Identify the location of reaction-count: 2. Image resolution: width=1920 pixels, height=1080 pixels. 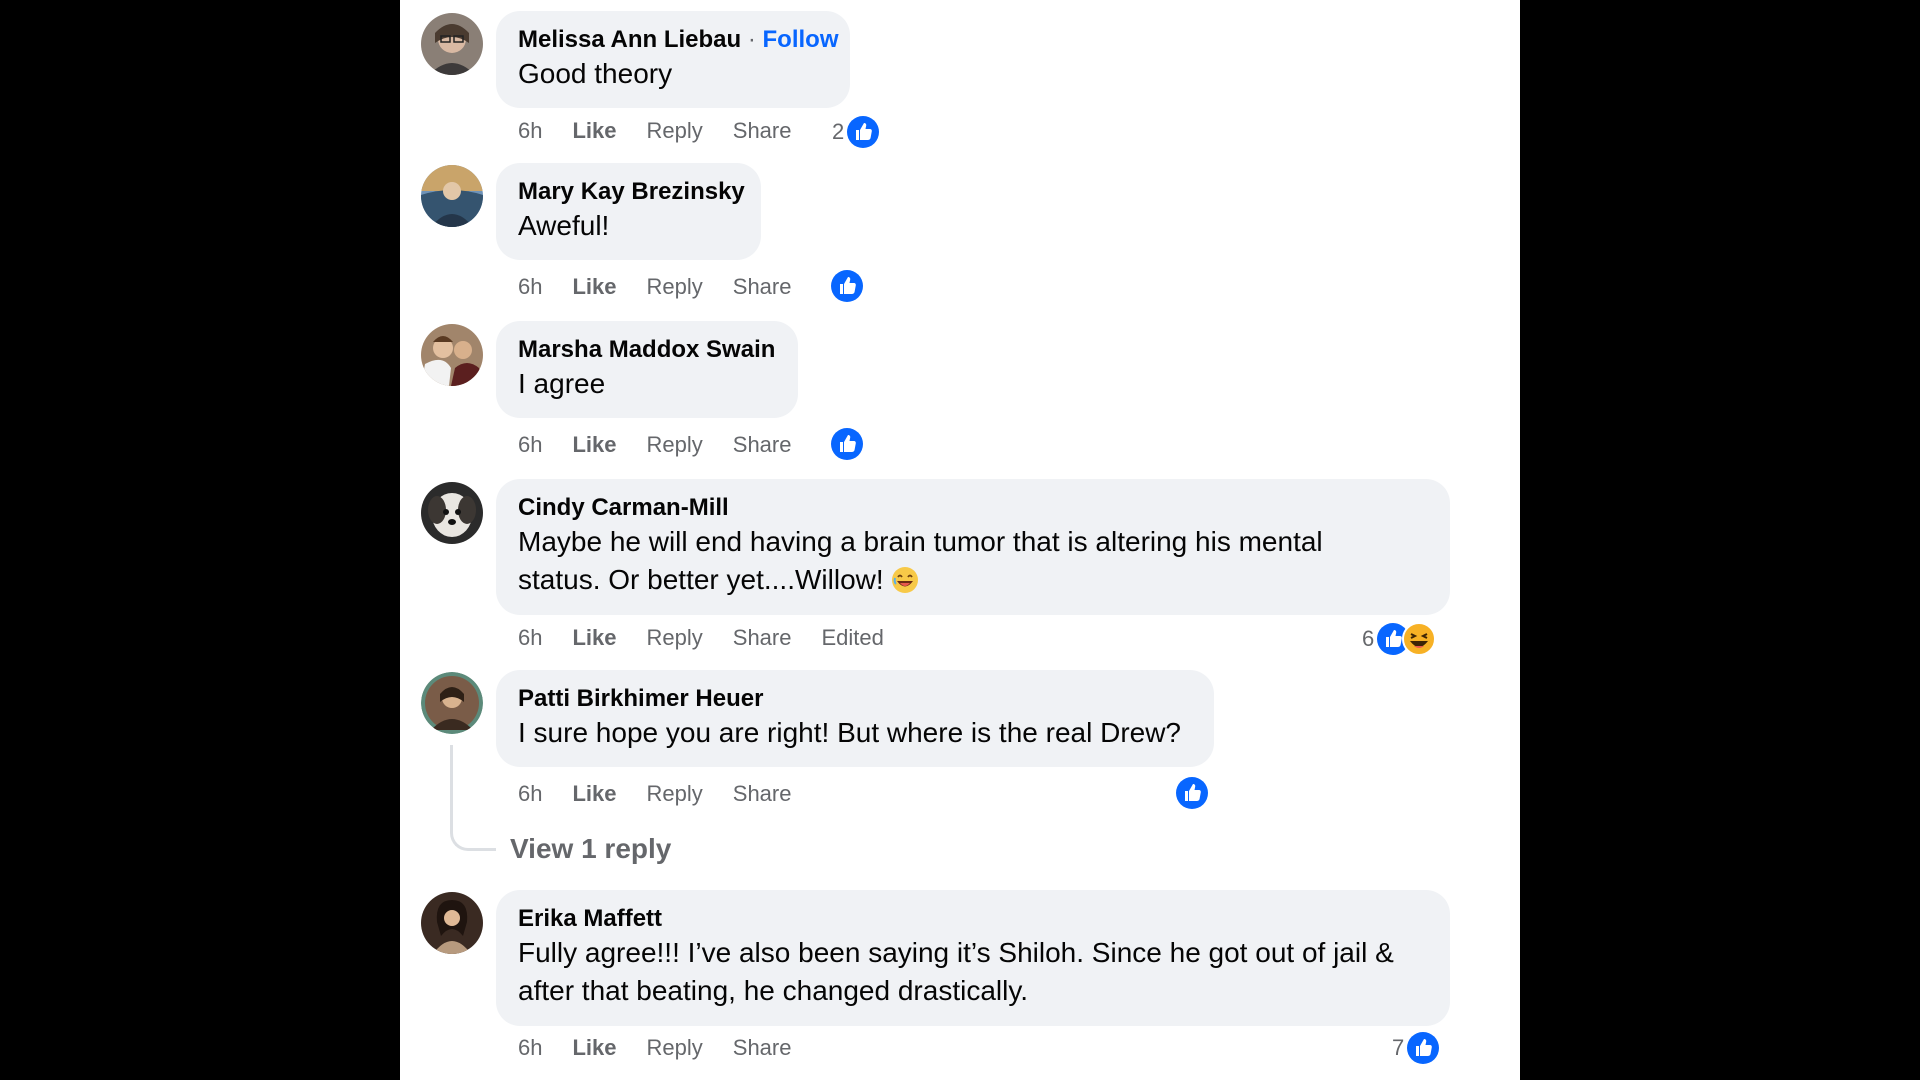
(838, 131).